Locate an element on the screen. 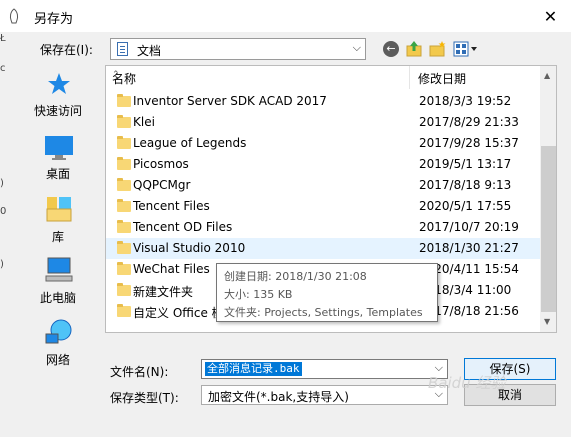  vertical-scrollbar: ▲ ▼ is located at coordinates (548, 199).